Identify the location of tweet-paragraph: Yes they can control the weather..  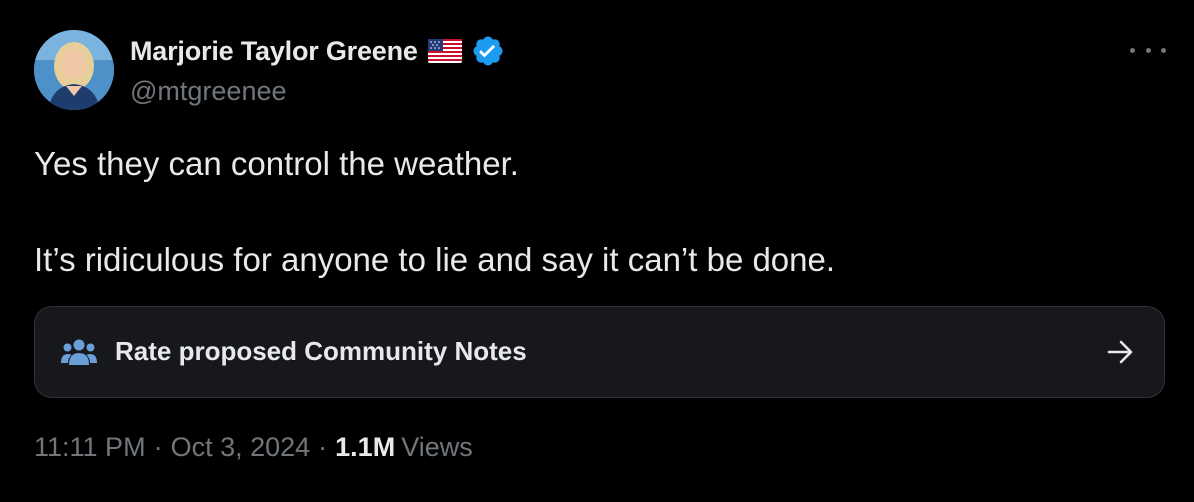
(276, 163).